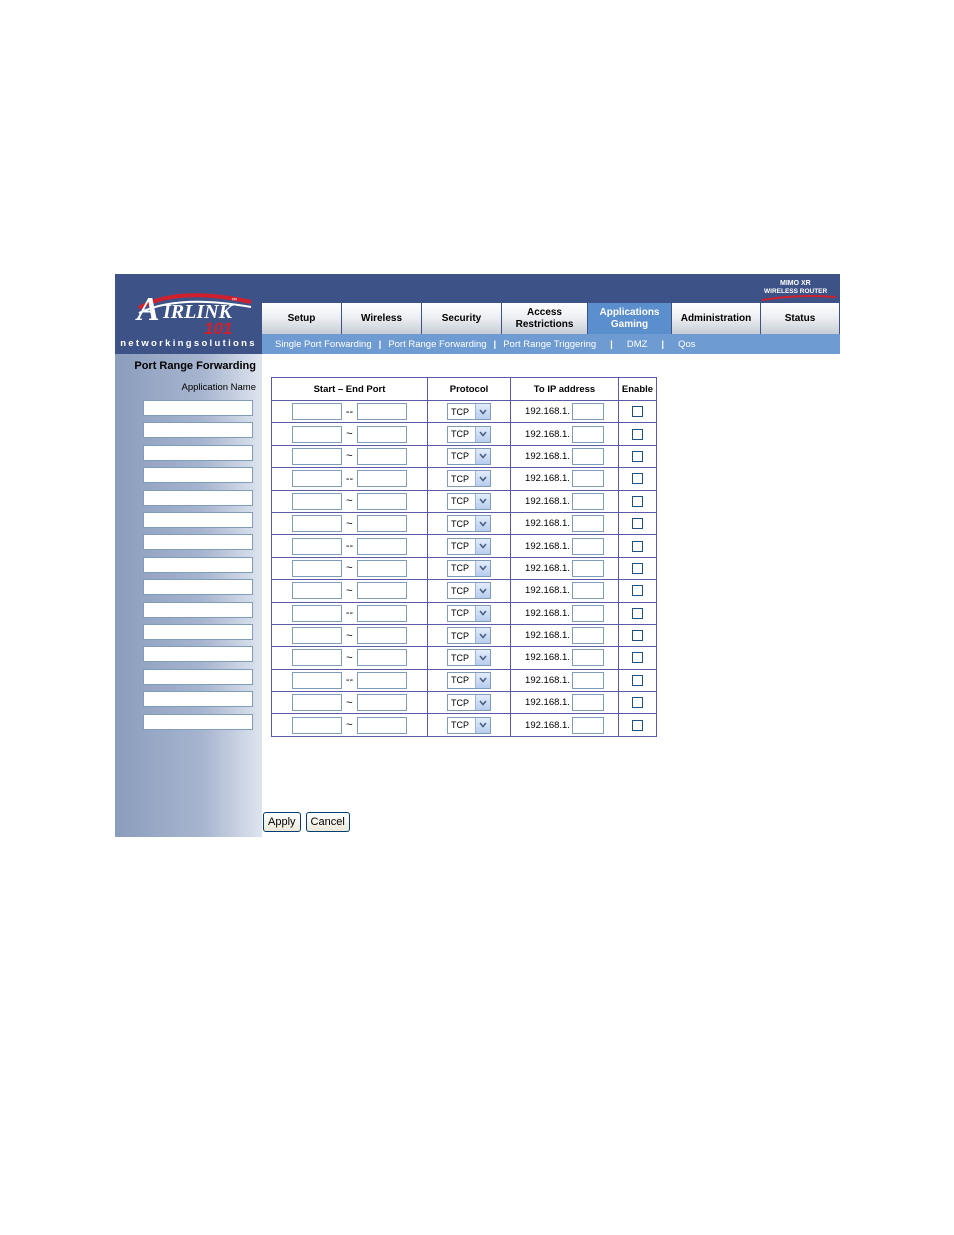 This screenshot has width=954, height=1235. Describe the element at coordinates (630, 318) in the screenshot. I see `tab-applications-gaming: Applications Gaming` at that location.